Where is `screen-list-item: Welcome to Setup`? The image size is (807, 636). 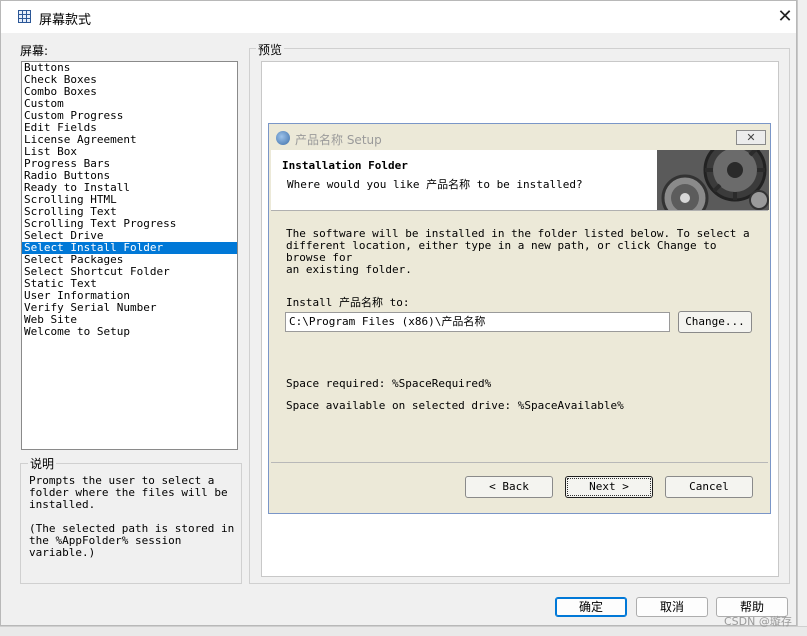
screen-list-item: Welcome to Setup is located at coordinates (129, 332).